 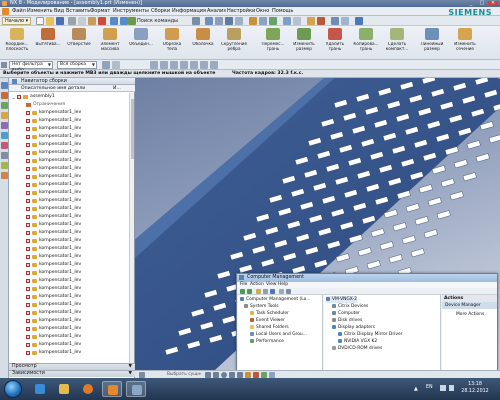 I want to click on pan-icon, so click(x=239, y=21).